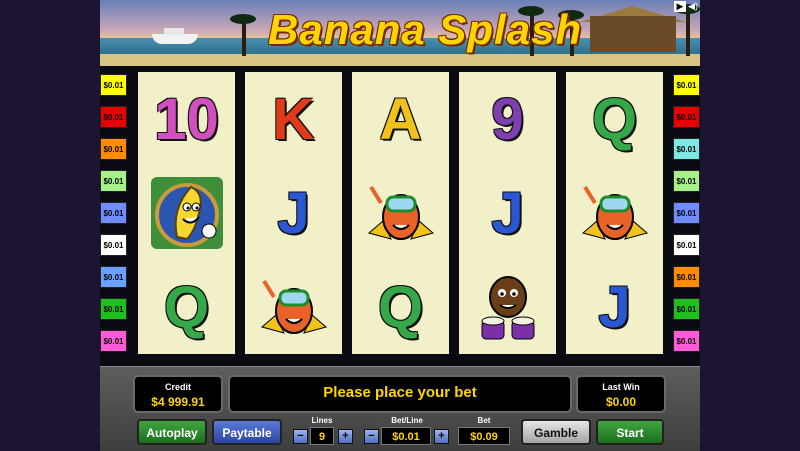 This screenshot has height=451, width=800. Describe the element at coordinates (50, 225) in the screenshot. I see `left-side-background` at that location.